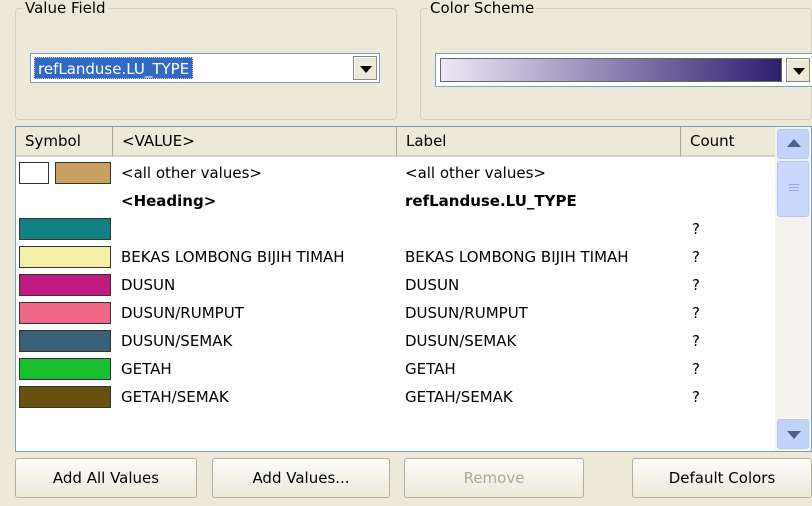 Image resolution: width=812 pixels, height=506 pixels. I want to click on table-row: ?, so click(396, 229).